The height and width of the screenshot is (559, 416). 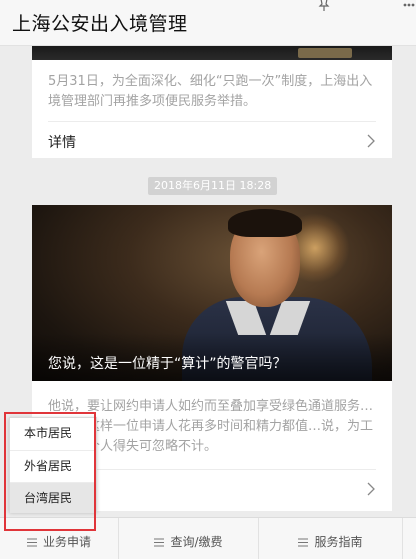 I want to click on tab-content: 服务指南, so click(x=330, y=541).